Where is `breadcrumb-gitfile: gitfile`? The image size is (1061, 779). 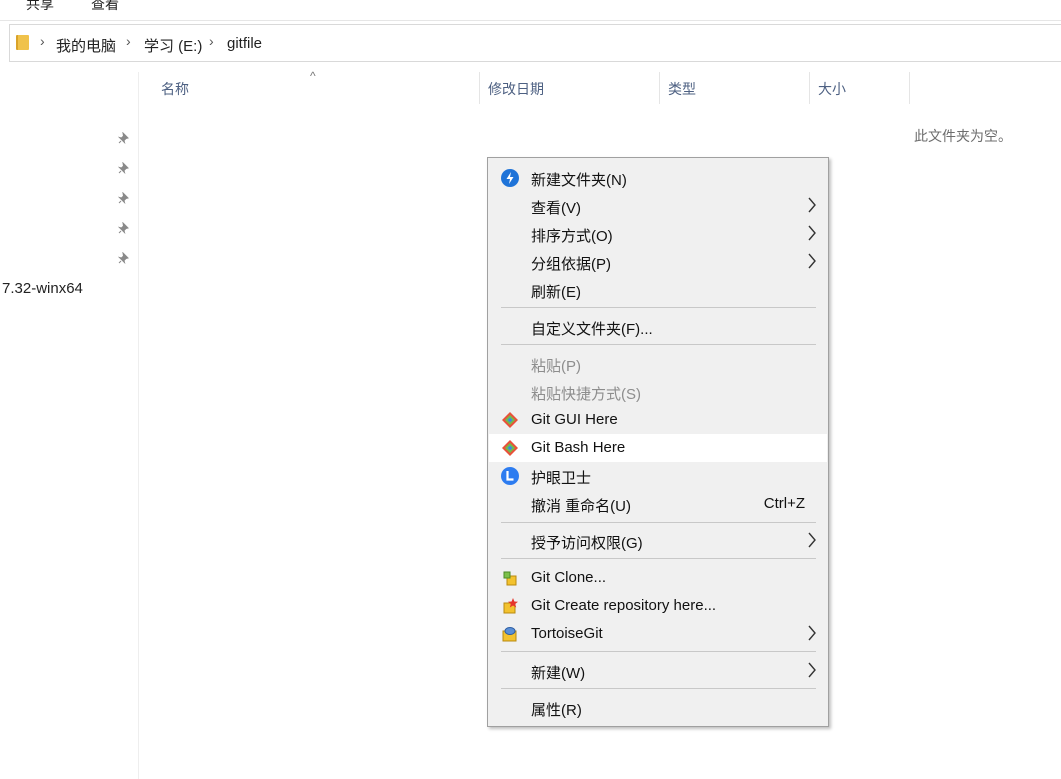 breadcrumb-gitfile: gitfile is located at coordinates (244, 43).